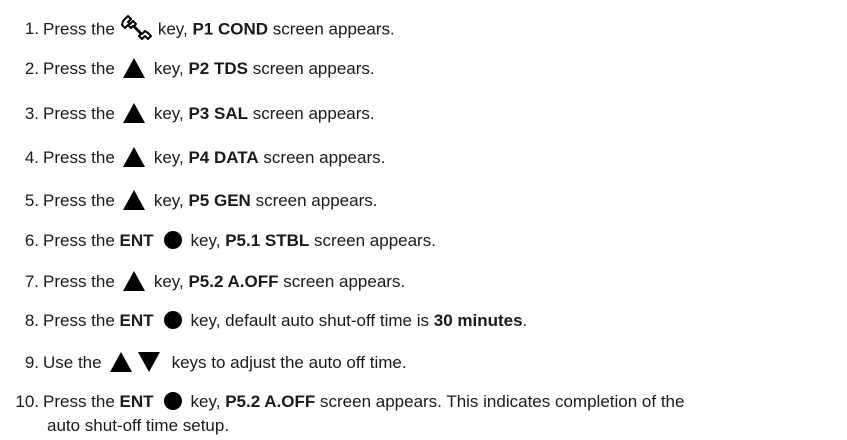 Image resolution: width=847 pixels, height=440 pixels. I want to click on step-number: 7., so click(31, 281).